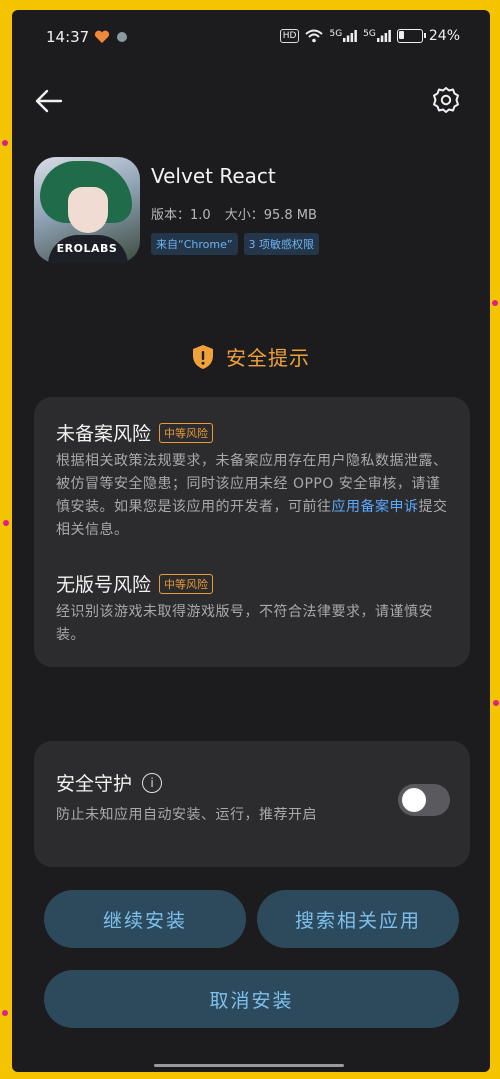 The height and width of the screenshot is (1079, 500). Describe the element at coordinates (343, 35) in the screenshot. I see `signal-icon-1: 5G` at that location.